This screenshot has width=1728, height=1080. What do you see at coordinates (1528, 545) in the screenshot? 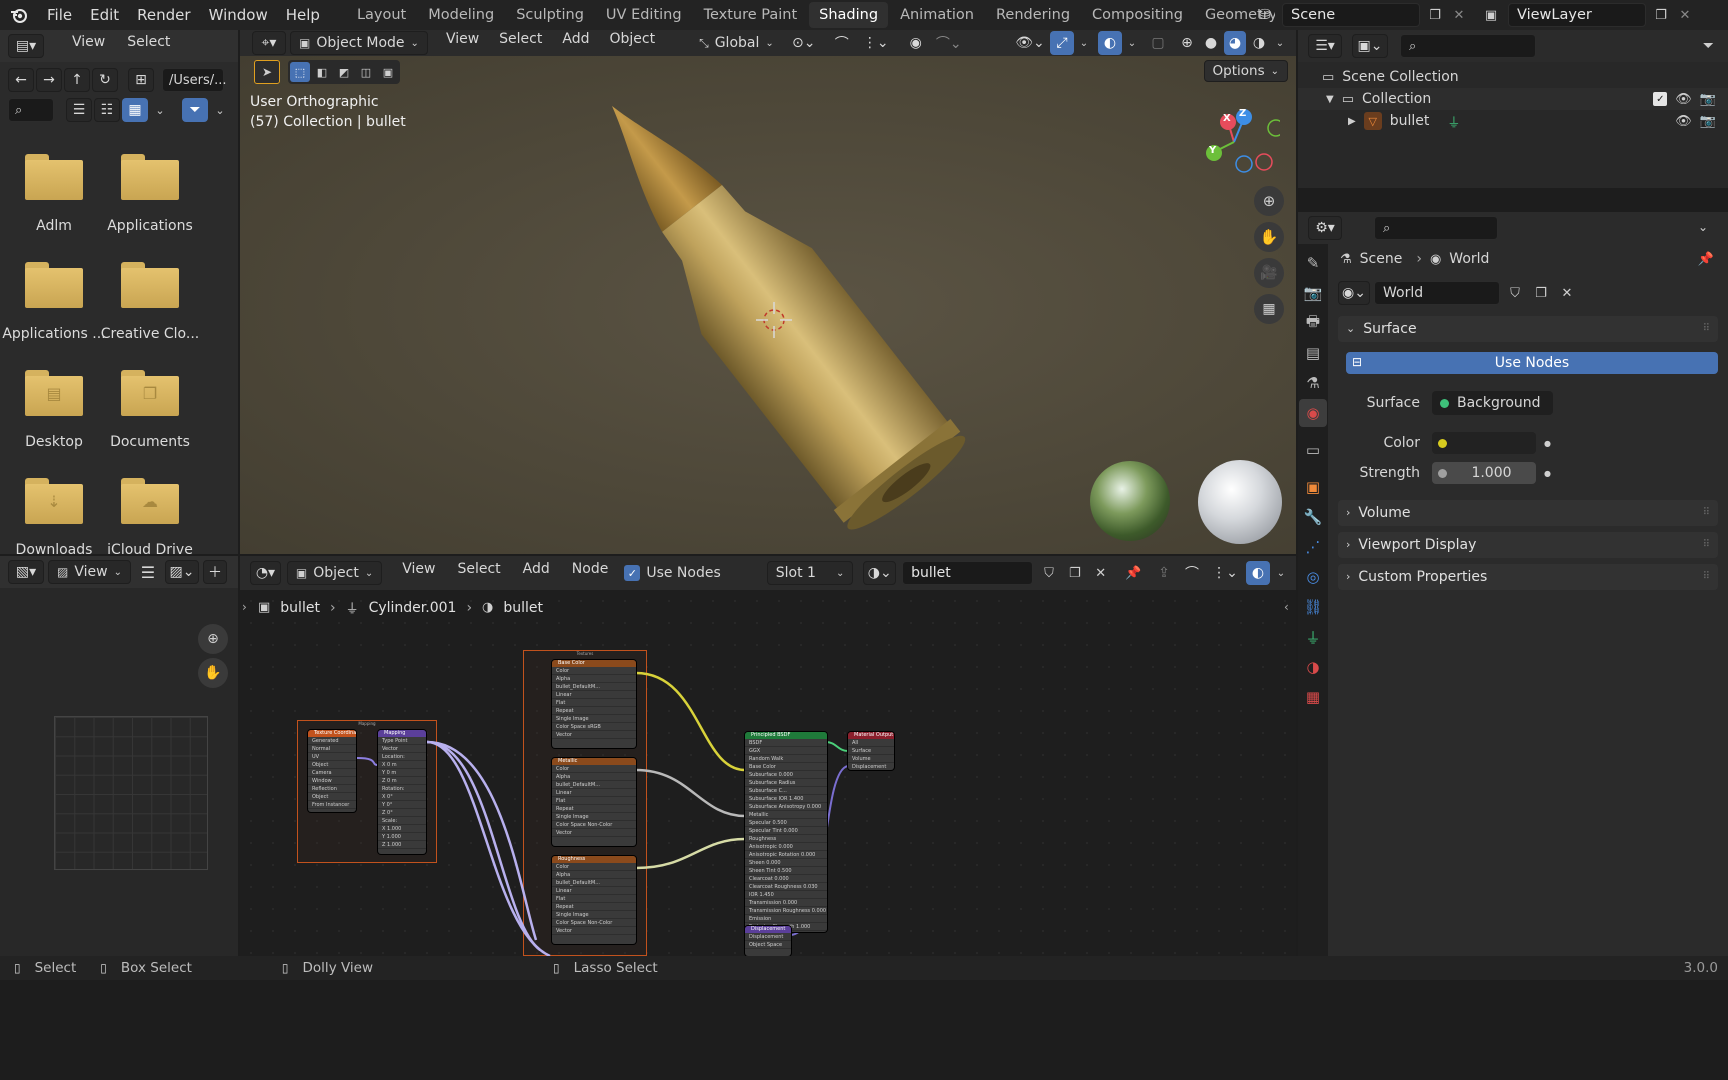
I see `viewport-display-section-header: › Viewport Display ⠿` at bounding box center [1528, 545].